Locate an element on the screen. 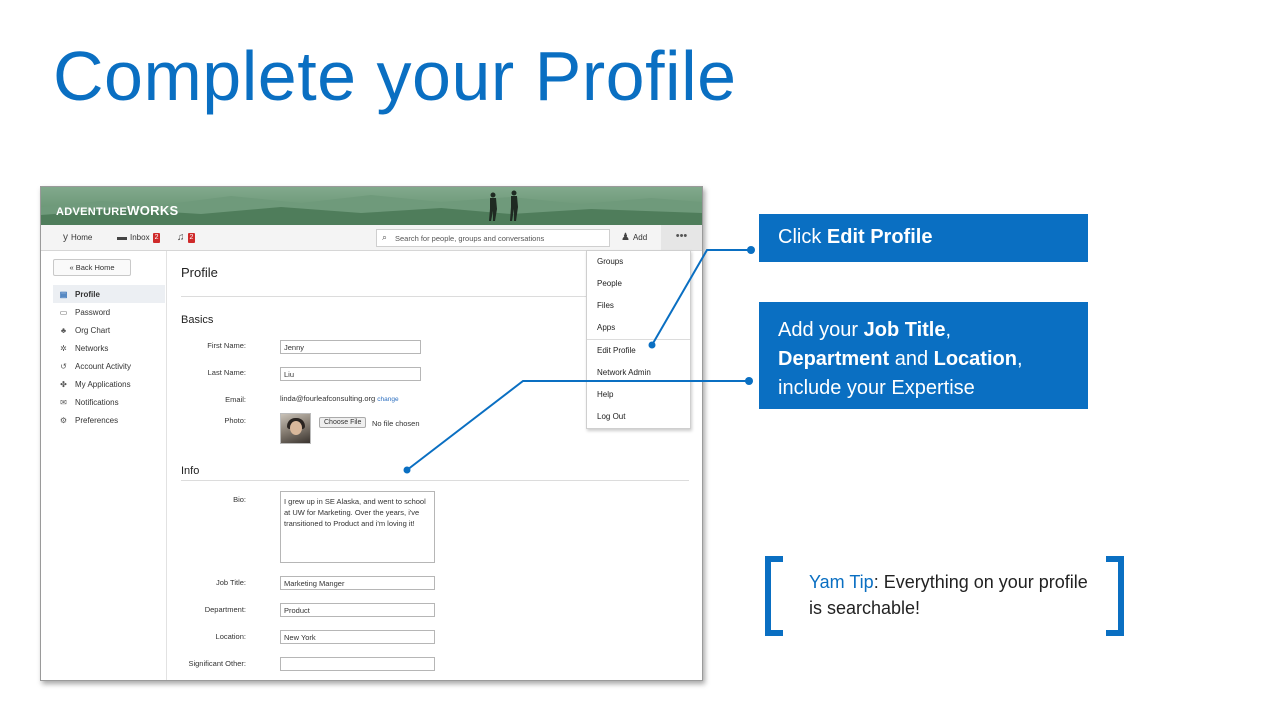  callout-line: Department and Location, is located at coordinates (900, 359).